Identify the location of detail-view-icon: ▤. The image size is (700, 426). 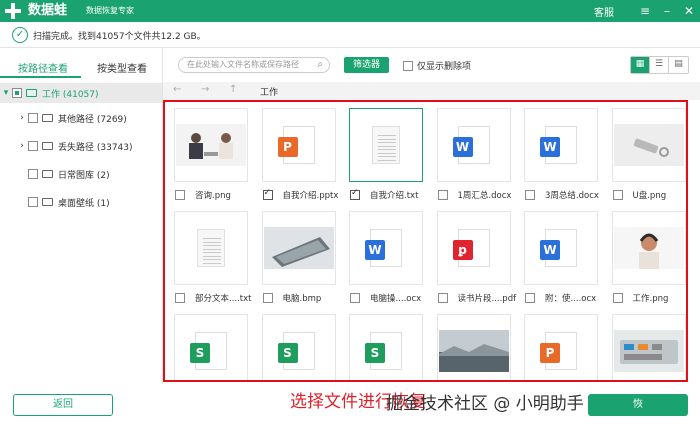
(678, 65).